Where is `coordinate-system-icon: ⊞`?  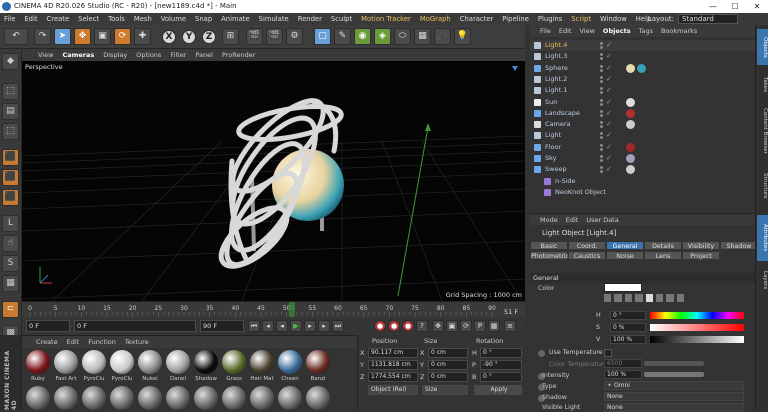
coordinate-system-icon: ⊞ is located at coordinates (230, 36).